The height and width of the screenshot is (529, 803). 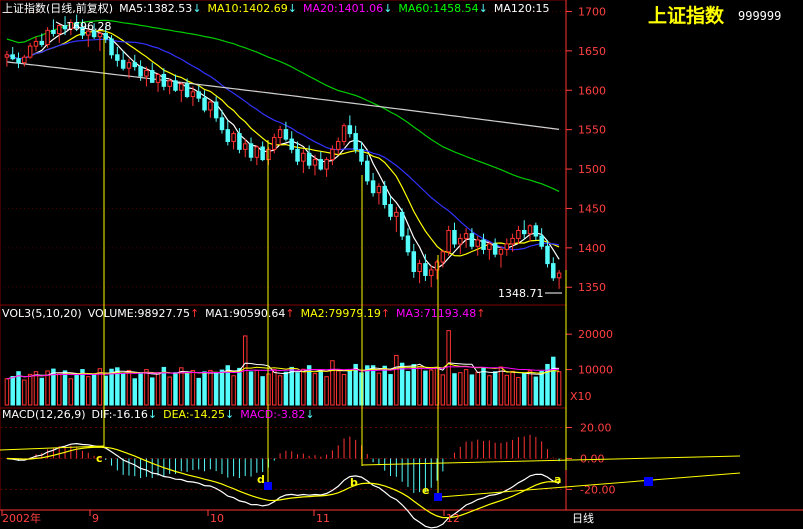 What do you see at coordinates (595, 370) in the screenshot?
I see `volume-tick-label: 10000` at bounding box center [595, 370].